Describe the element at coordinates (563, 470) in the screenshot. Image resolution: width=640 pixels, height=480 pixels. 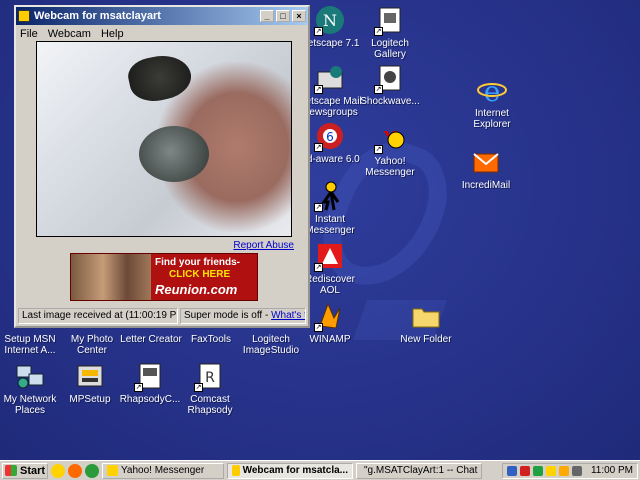
I see `tray-smiley-icon` at that location.